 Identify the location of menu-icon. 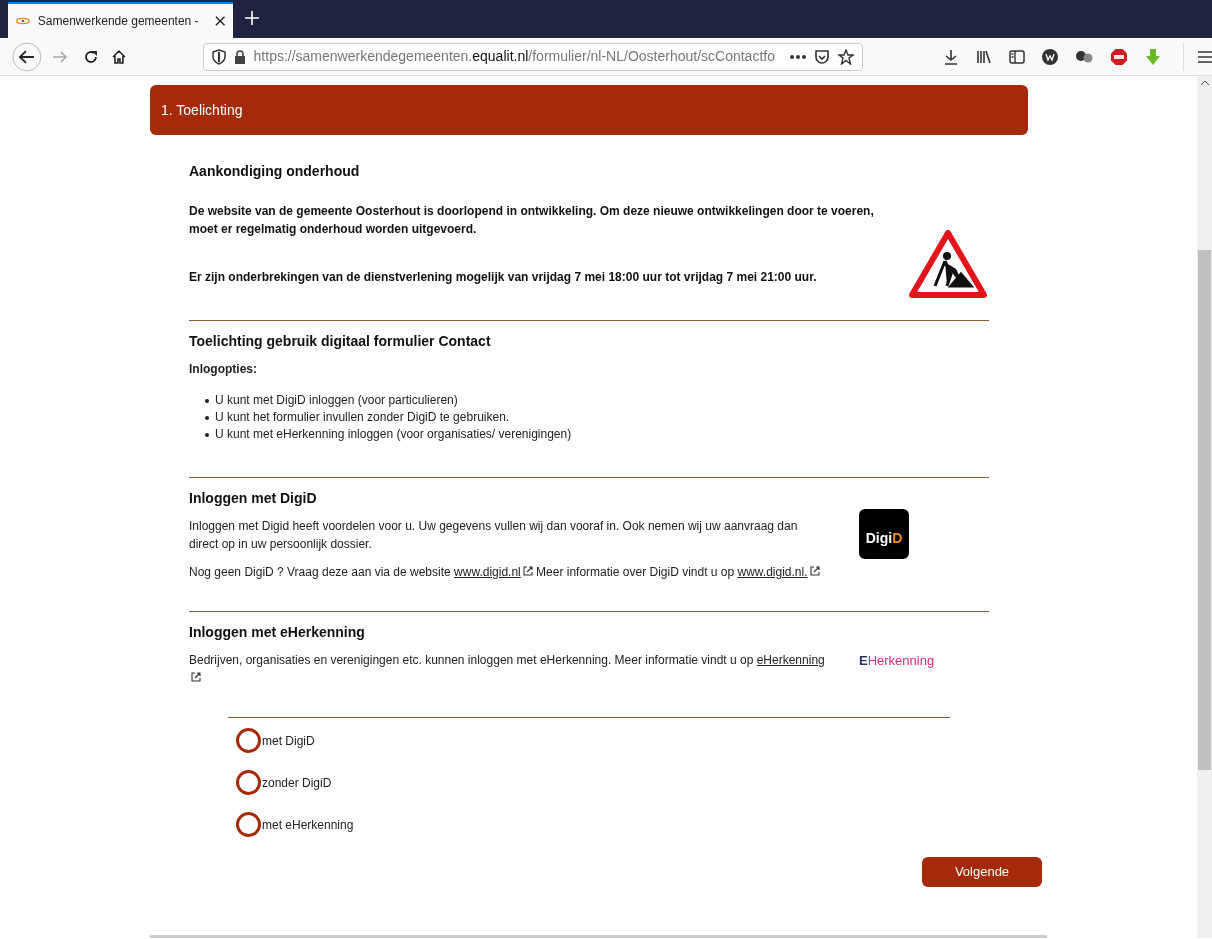
(1205, 56).